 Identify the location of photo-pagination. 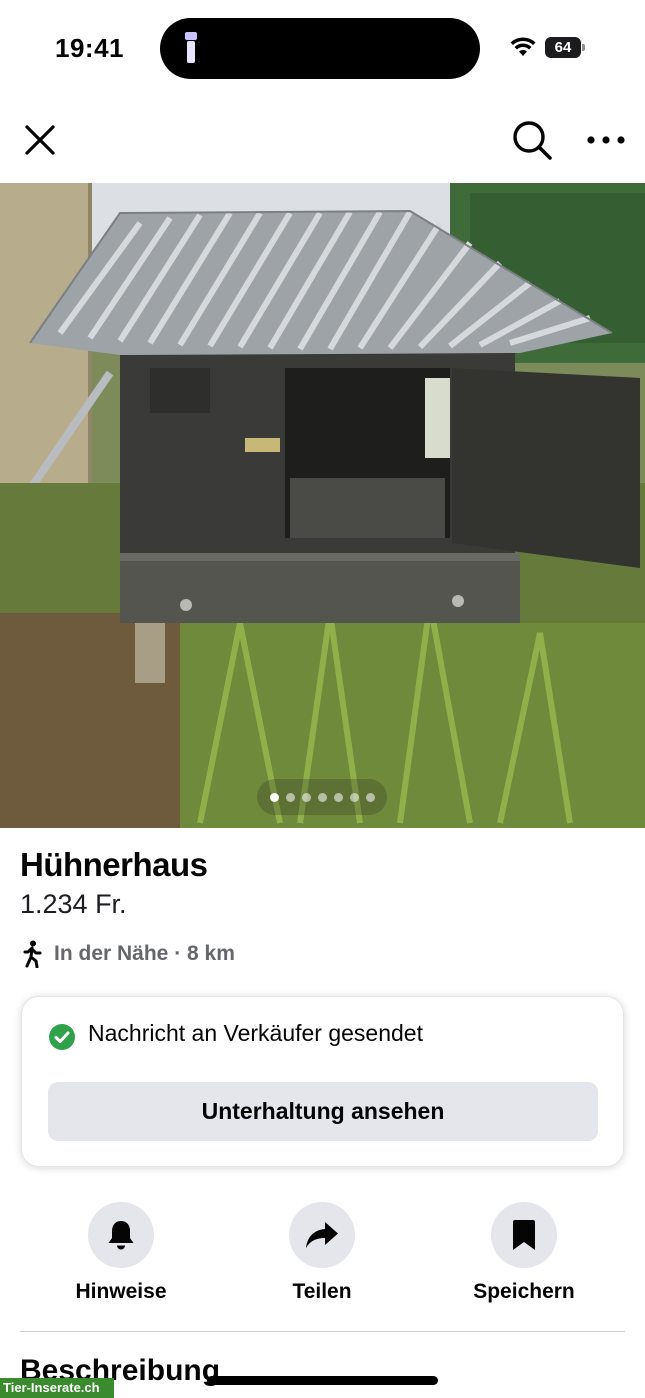
(322, 797).